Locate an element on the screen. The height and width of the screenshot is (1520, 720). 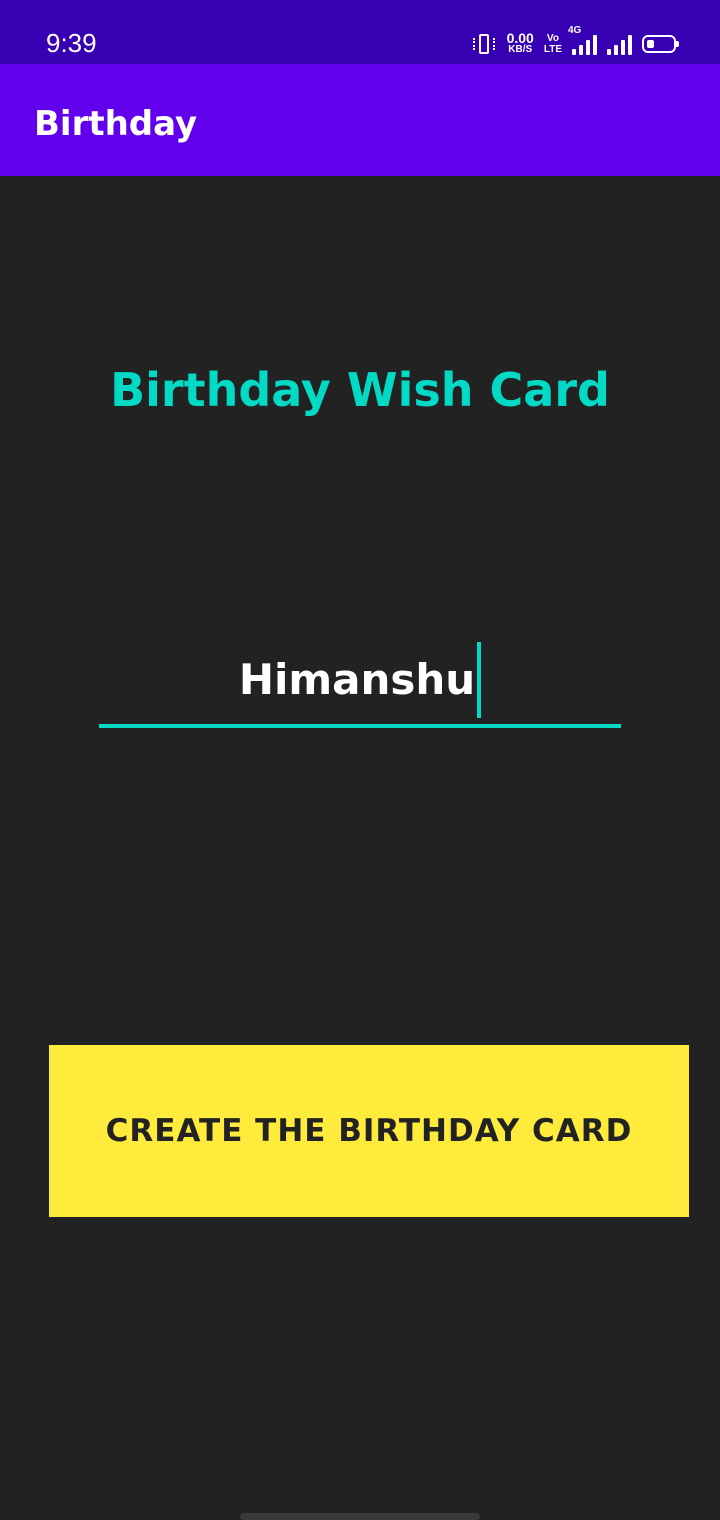
signal-icon is located at coordinates (619, 44).